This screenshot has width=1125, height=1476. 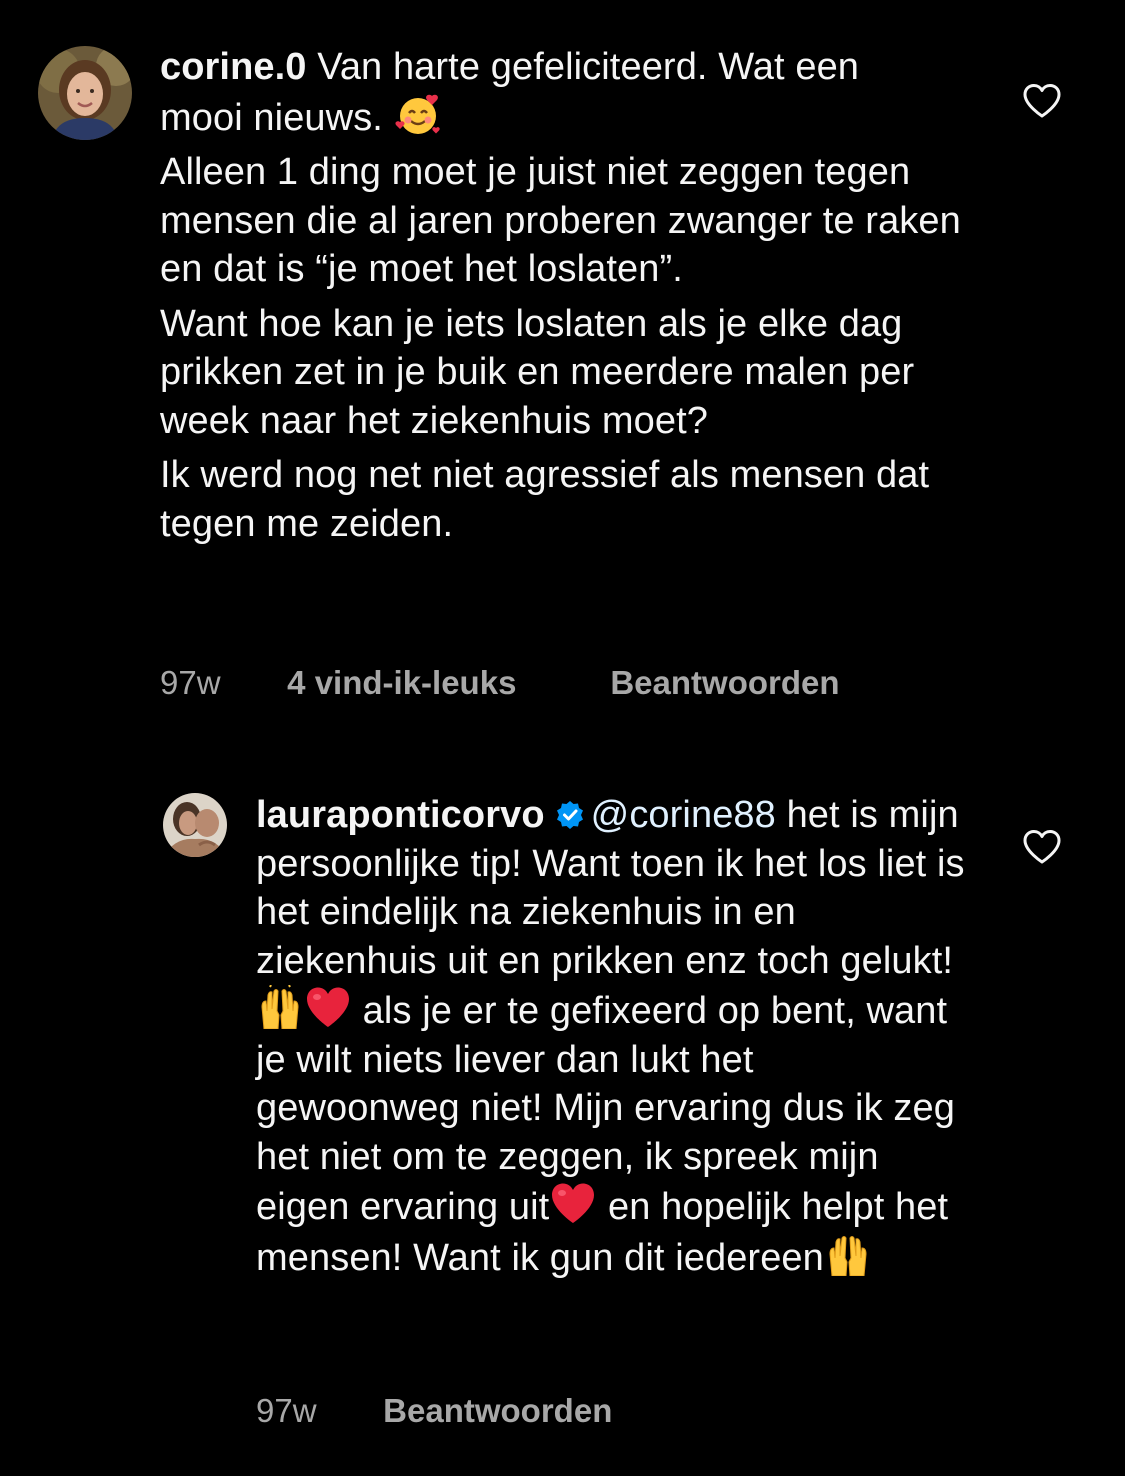 I want to click on comment-meta: 97w 4 vind-ik-leuks Beantwoorden, so click(x=500, y=683).